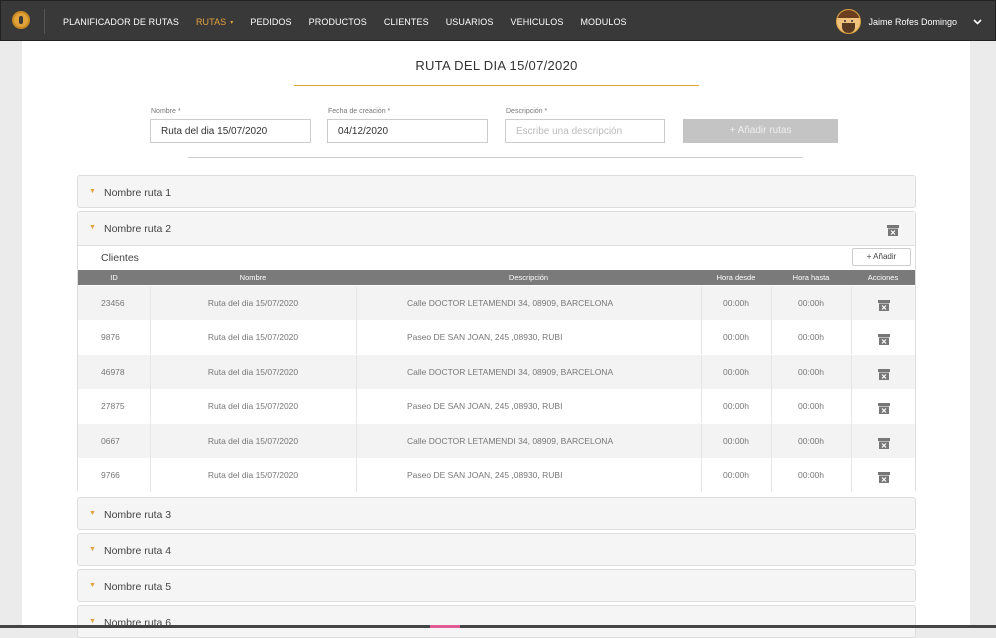 This screenshot has width=996, height=638. I want to click on divider, so click(495, 157).